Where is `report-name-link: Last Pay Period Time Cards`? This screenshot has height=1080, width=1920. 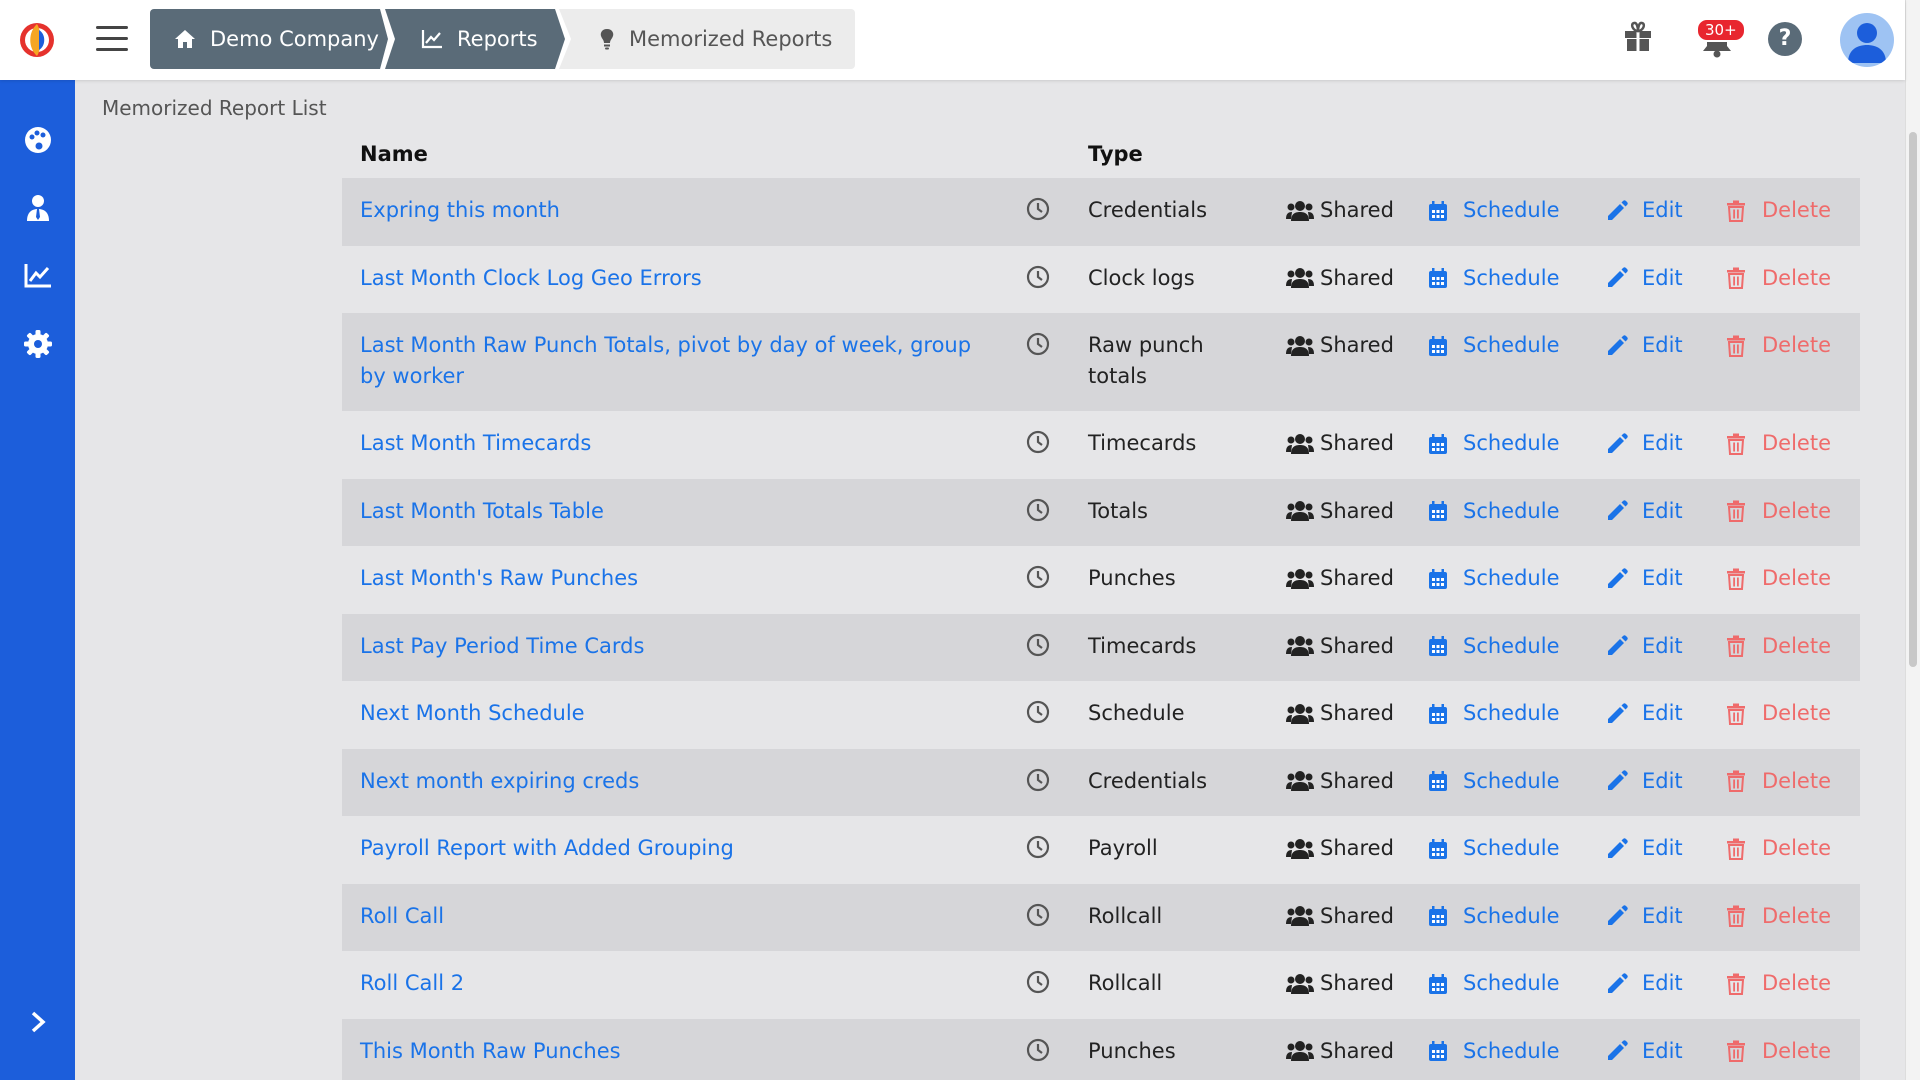
report-name-link: Last Pay Period Time Cards is located at coordinates (680, 646).